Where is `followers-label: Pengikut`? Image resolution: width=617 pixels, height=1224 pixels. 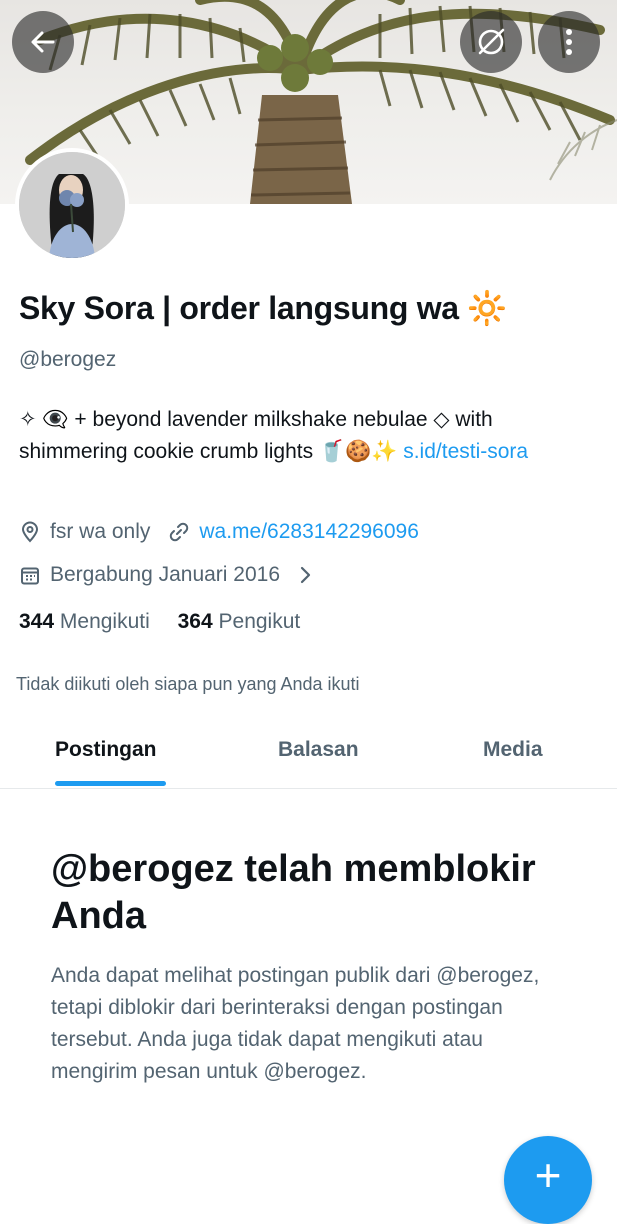
followers-label: Pengikut is located at coordinates (259, 621).